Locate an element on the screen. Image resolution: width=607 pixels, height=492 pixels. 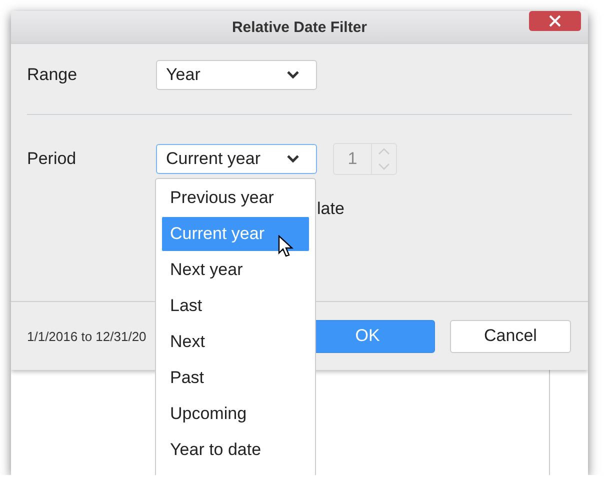
dropdown-field: Year is located at coordinates (236, 75).